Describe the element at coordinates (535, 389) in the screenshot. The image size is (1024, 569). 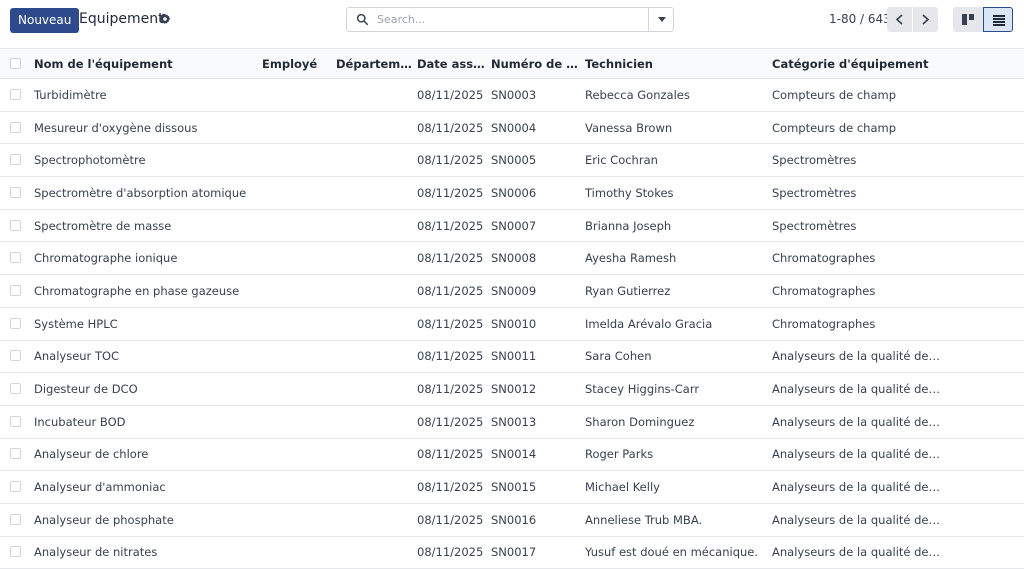
I see `cell-serial: SN0012` at that location.